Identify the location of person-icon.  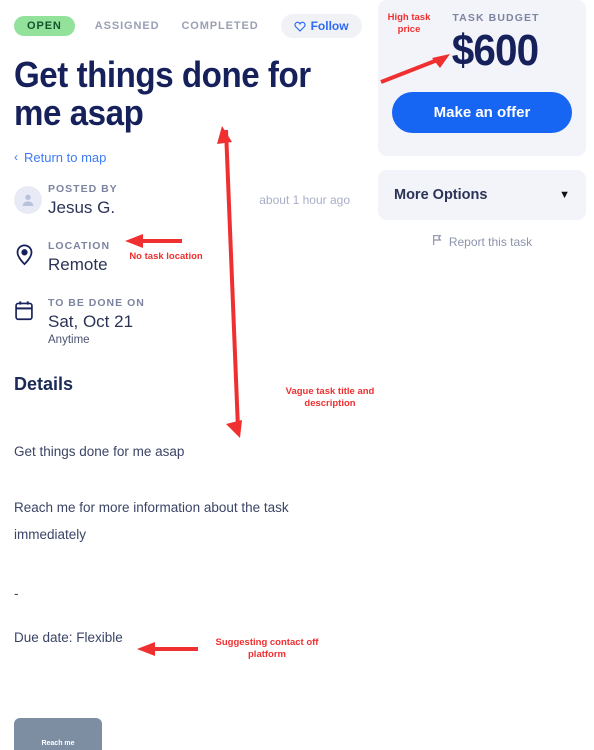
(28, 199).